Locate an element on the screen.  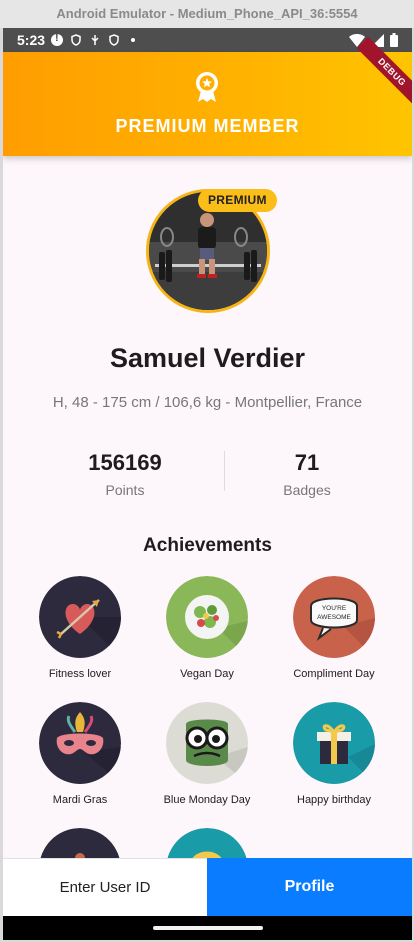
shield-outline-icon is located at coordinates (114, 40).